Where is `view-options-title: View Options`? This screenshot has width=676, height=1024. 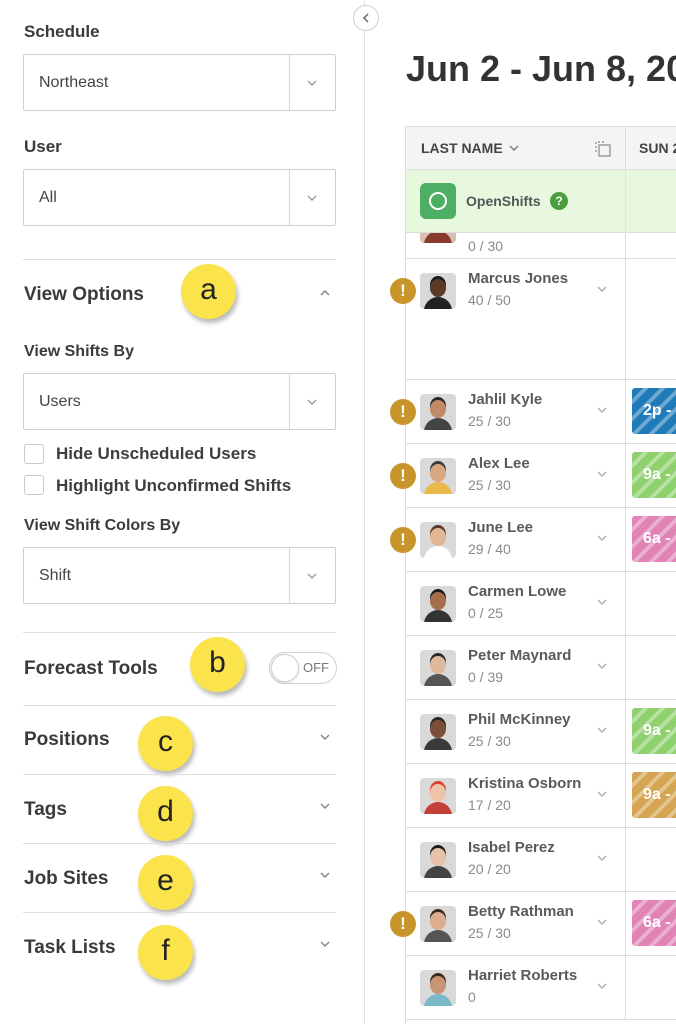
view-options-title: View Options is located at coordinates (84, 295).